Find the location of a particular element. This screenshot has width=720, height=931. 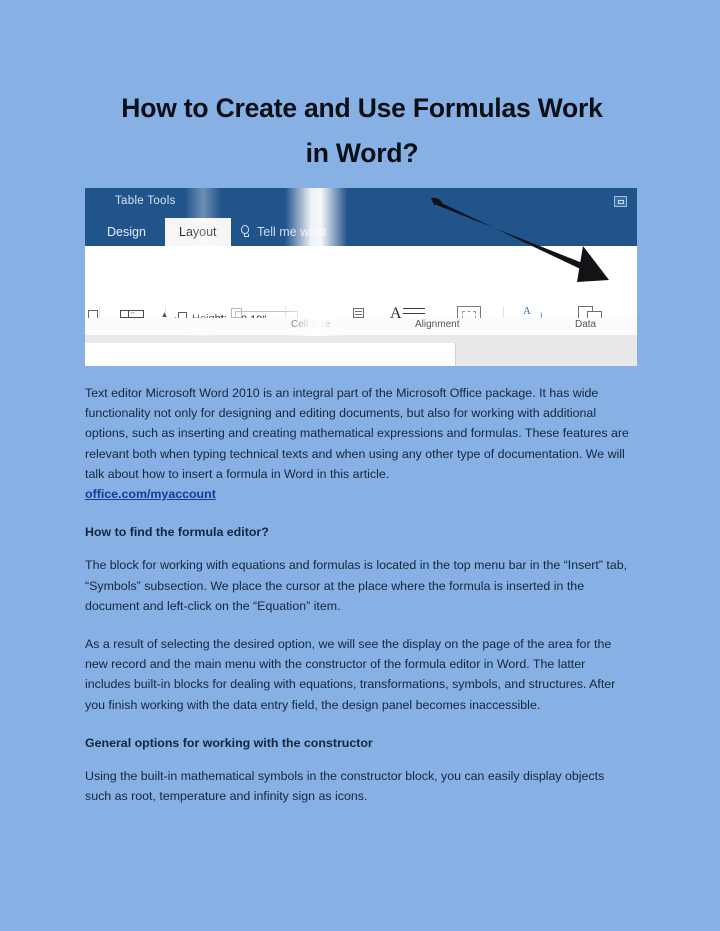

page-title-line-1: How to Create and Use Formulas Work is located at coordinates (362, 108).